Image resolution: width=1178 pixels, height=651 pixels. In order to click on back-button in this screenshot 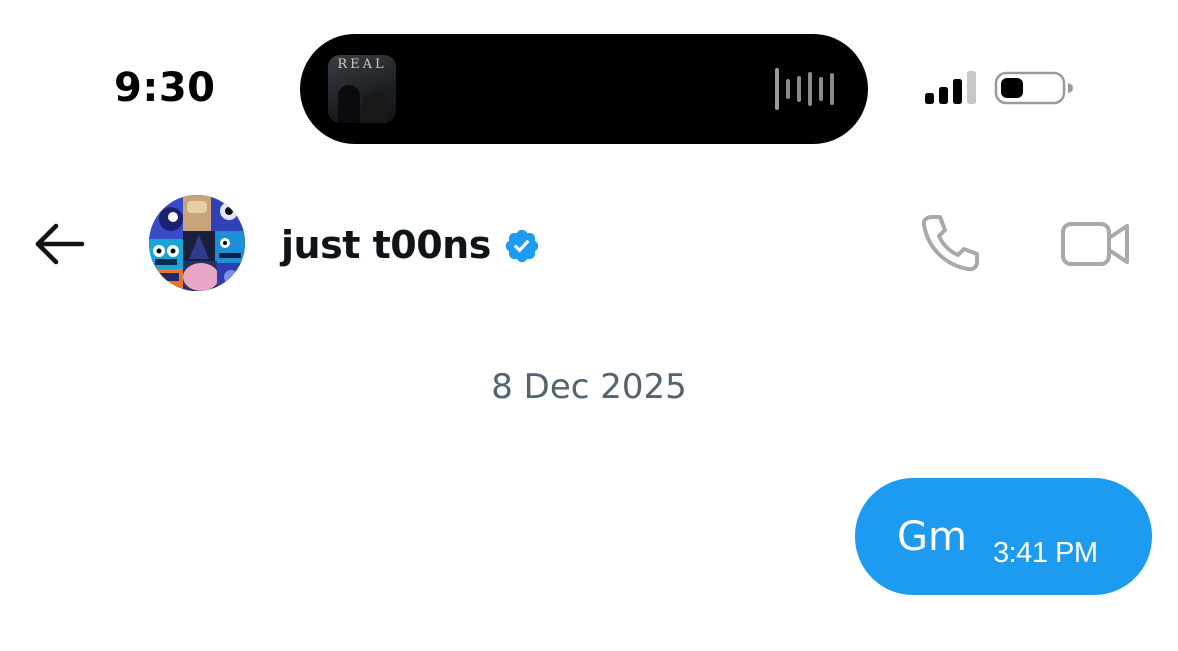, I will do `click(60, 244)`.